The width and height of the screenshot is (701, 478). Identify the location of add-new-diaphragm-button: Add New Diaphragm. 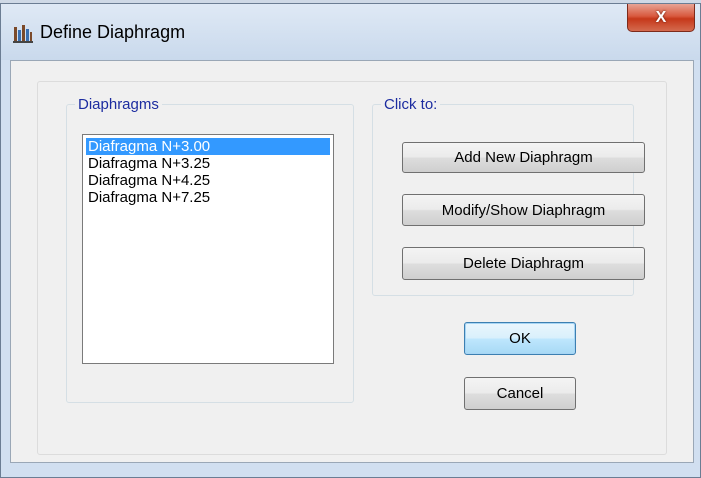
(523, 157).